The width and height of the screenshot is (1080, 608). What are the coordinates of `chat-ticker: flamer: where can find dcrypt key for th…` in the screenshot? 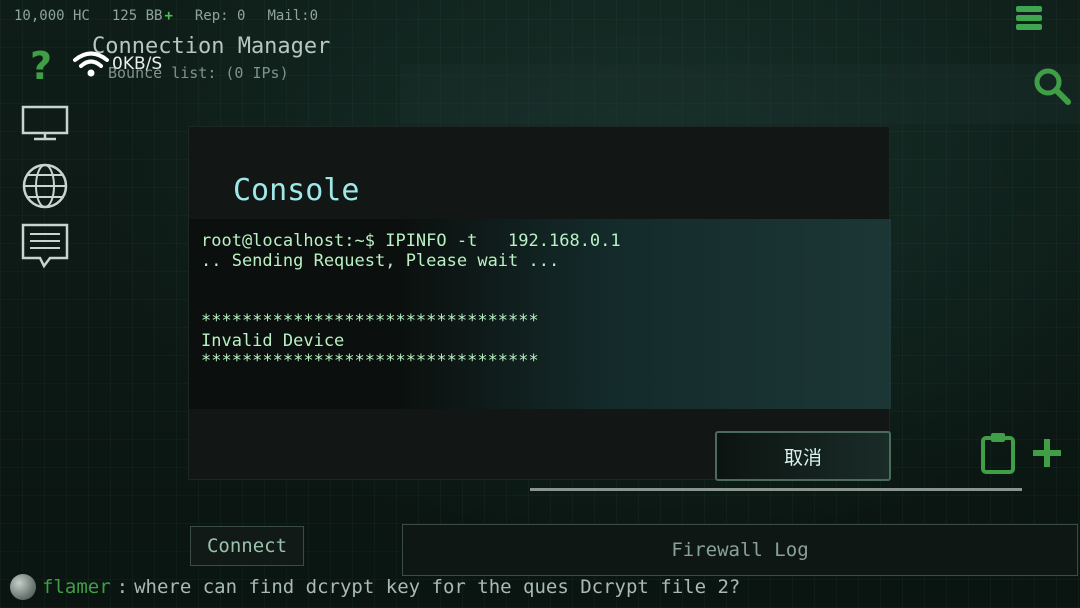 It's located at (375, 587).